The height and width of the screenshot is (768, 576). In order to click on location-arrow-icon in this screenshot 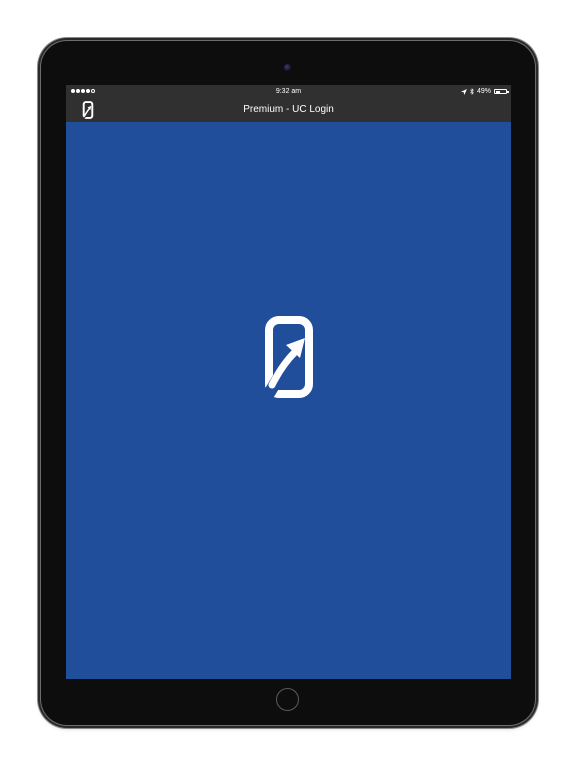, I will do `click(463, 91)`.